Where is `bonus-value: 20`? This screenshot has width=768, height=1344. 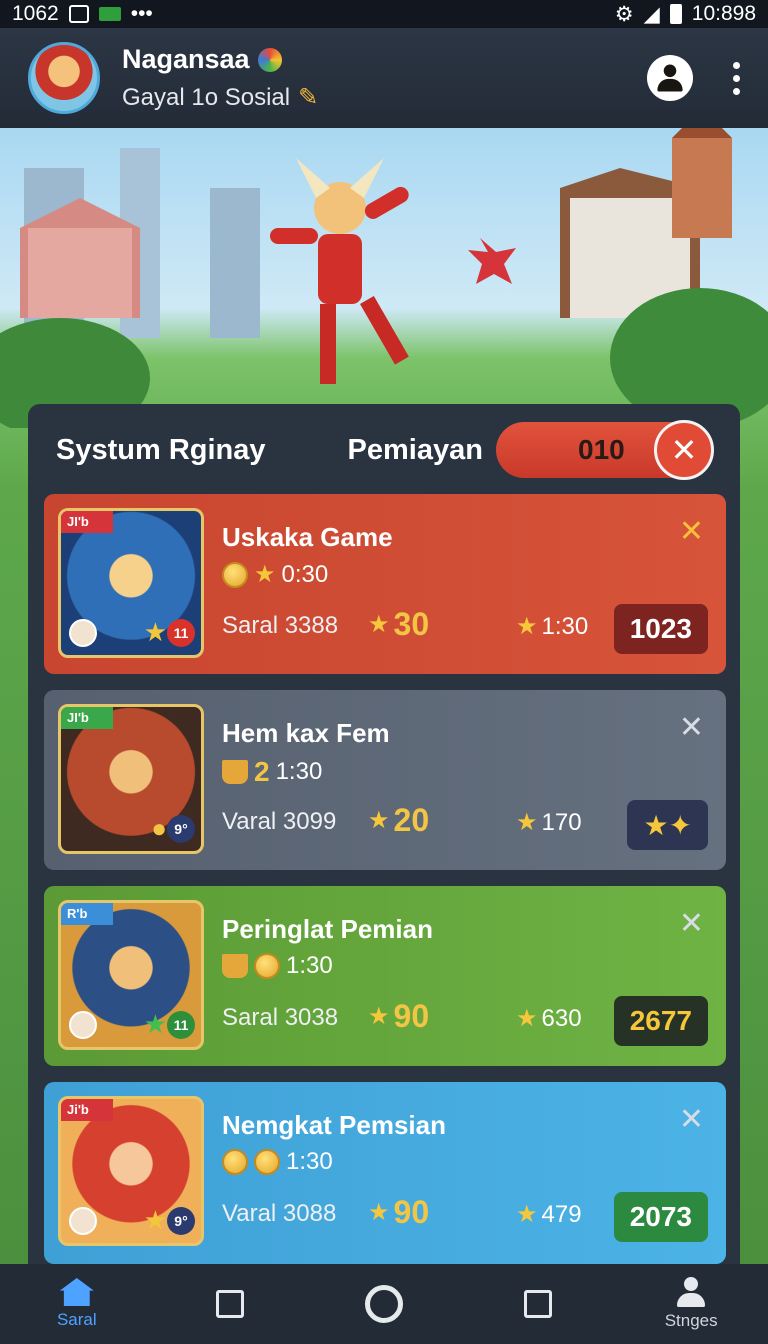
bonus-value: 20 is located at coordinates (411, 820).